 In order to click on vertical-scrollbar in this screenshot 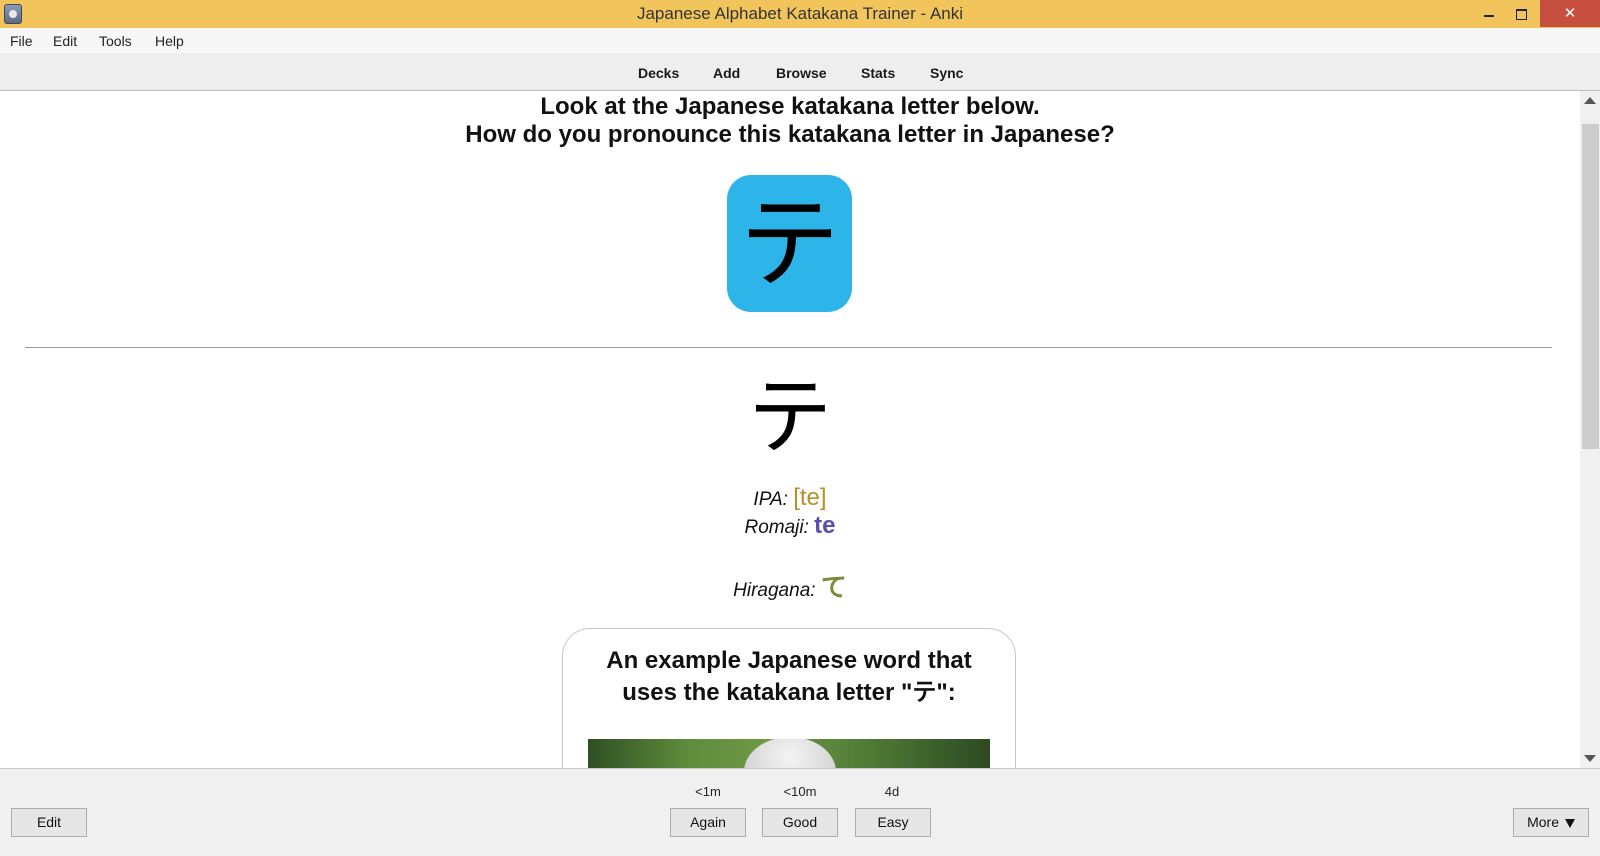, I will do `click(1590, 429)`.